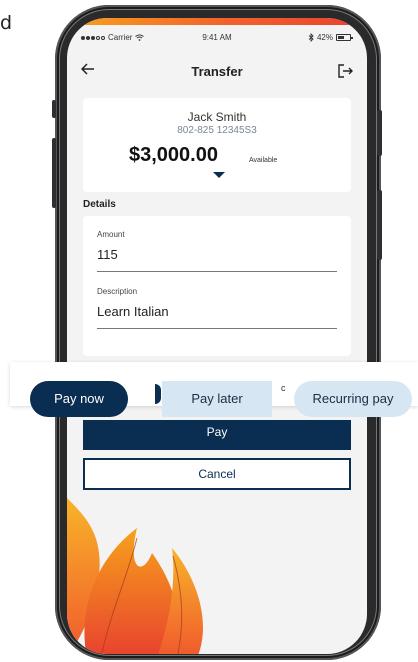 The height and width of the screenshot is (662, 418). I want to click on battery-percent: 42%, so click(324, 37).